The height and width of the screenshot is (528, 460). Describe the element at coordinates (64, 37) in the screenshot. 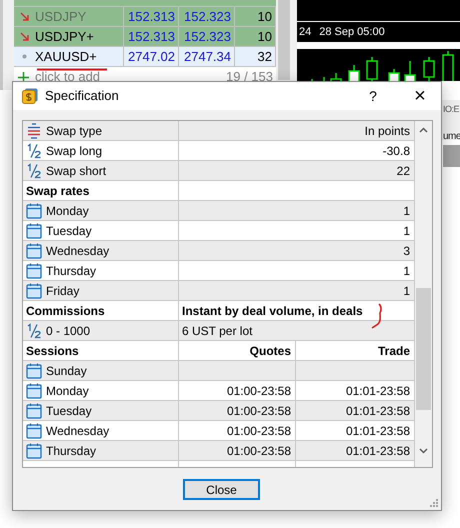

I see `symbol-name: USDJPY+` at that location.